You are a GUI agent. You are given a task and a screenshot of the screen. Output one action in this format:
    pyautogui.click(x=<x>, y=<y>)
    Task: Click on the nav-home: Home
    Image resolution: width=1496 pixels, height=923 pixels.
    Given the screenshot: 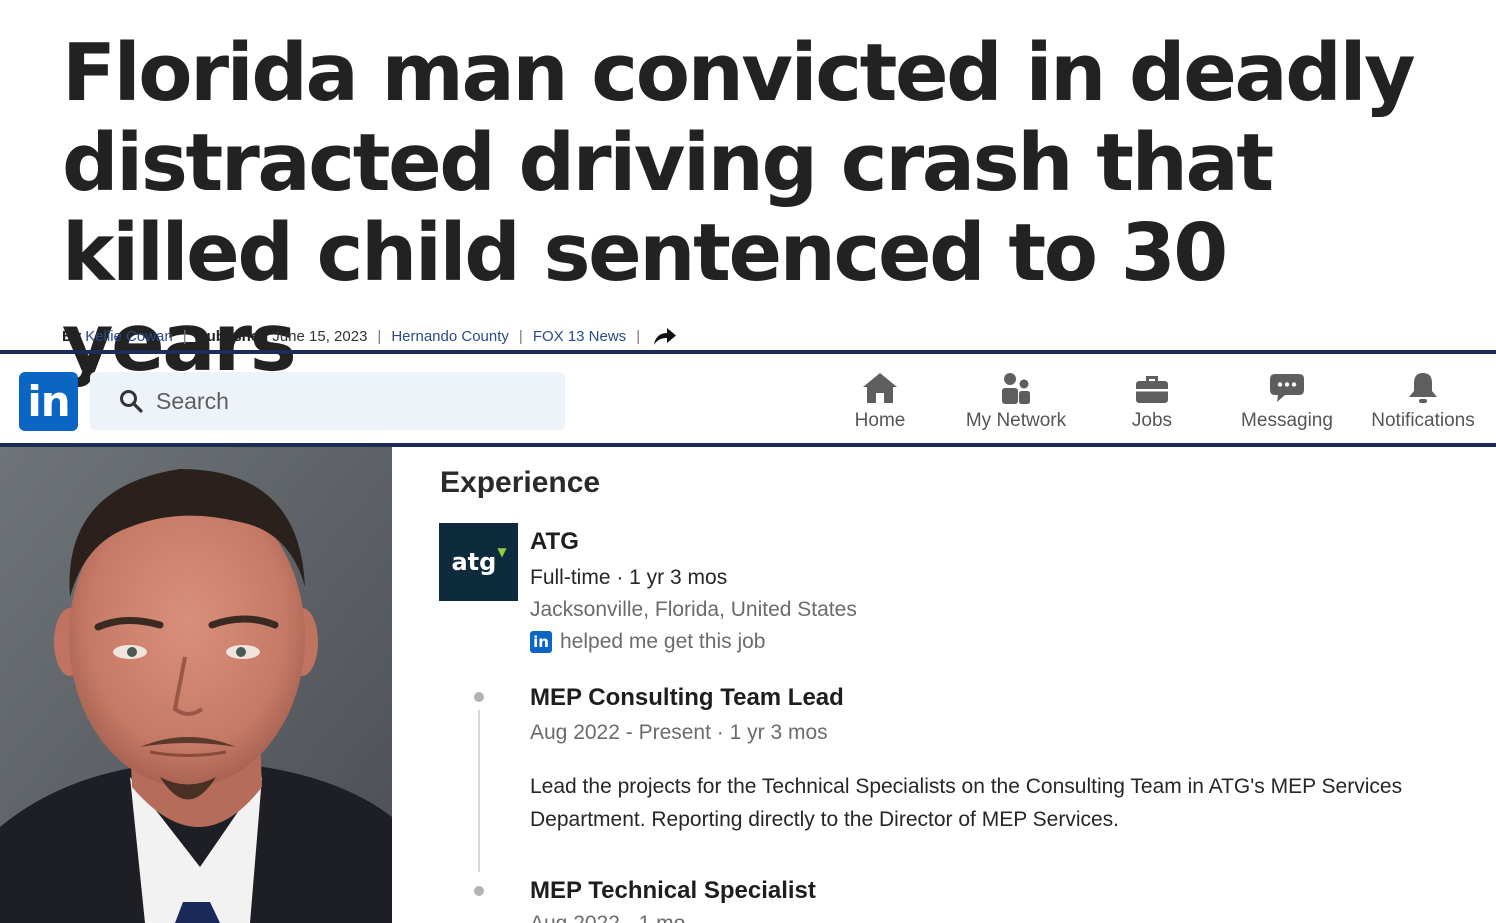 What is the action you would take?
    pyautogui.click(x=880, y=402)
    